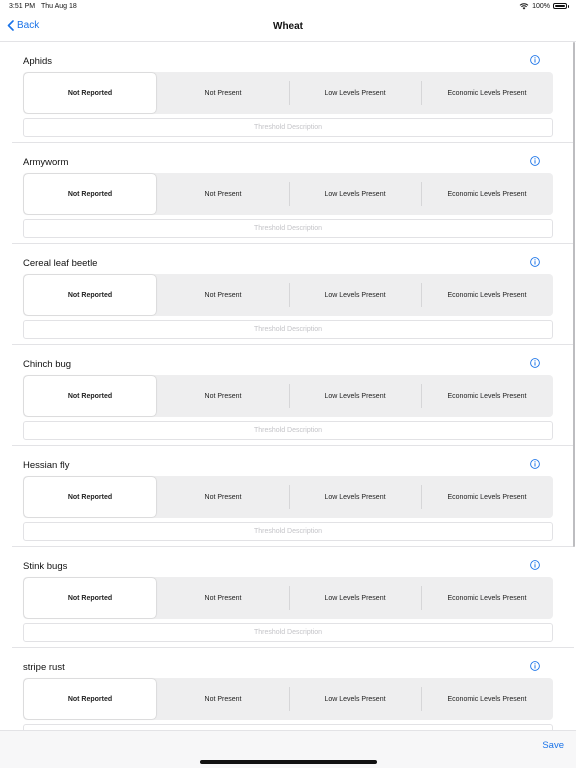 The image size is (576, 768). I want to click on battery-percent: 100%, so click(541, 6).